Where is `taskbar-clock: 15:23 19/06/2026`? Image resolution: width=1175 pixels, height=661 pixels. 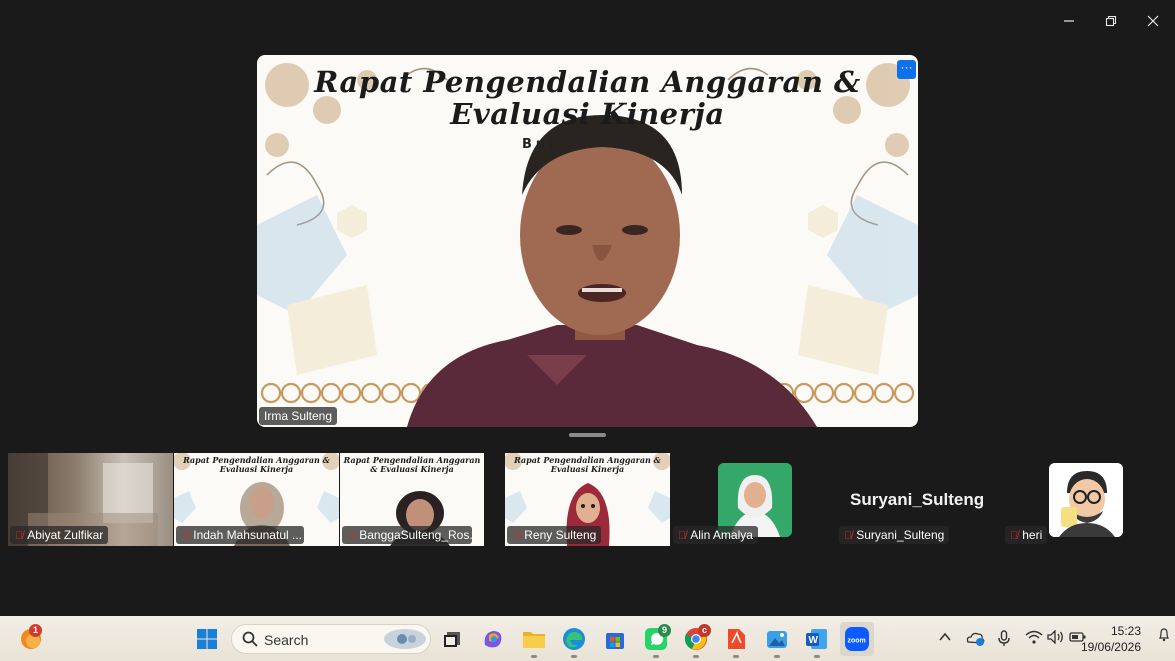
taskbar-clock: 15:23 19/06/2026 is located at coordinates (1111, 639).